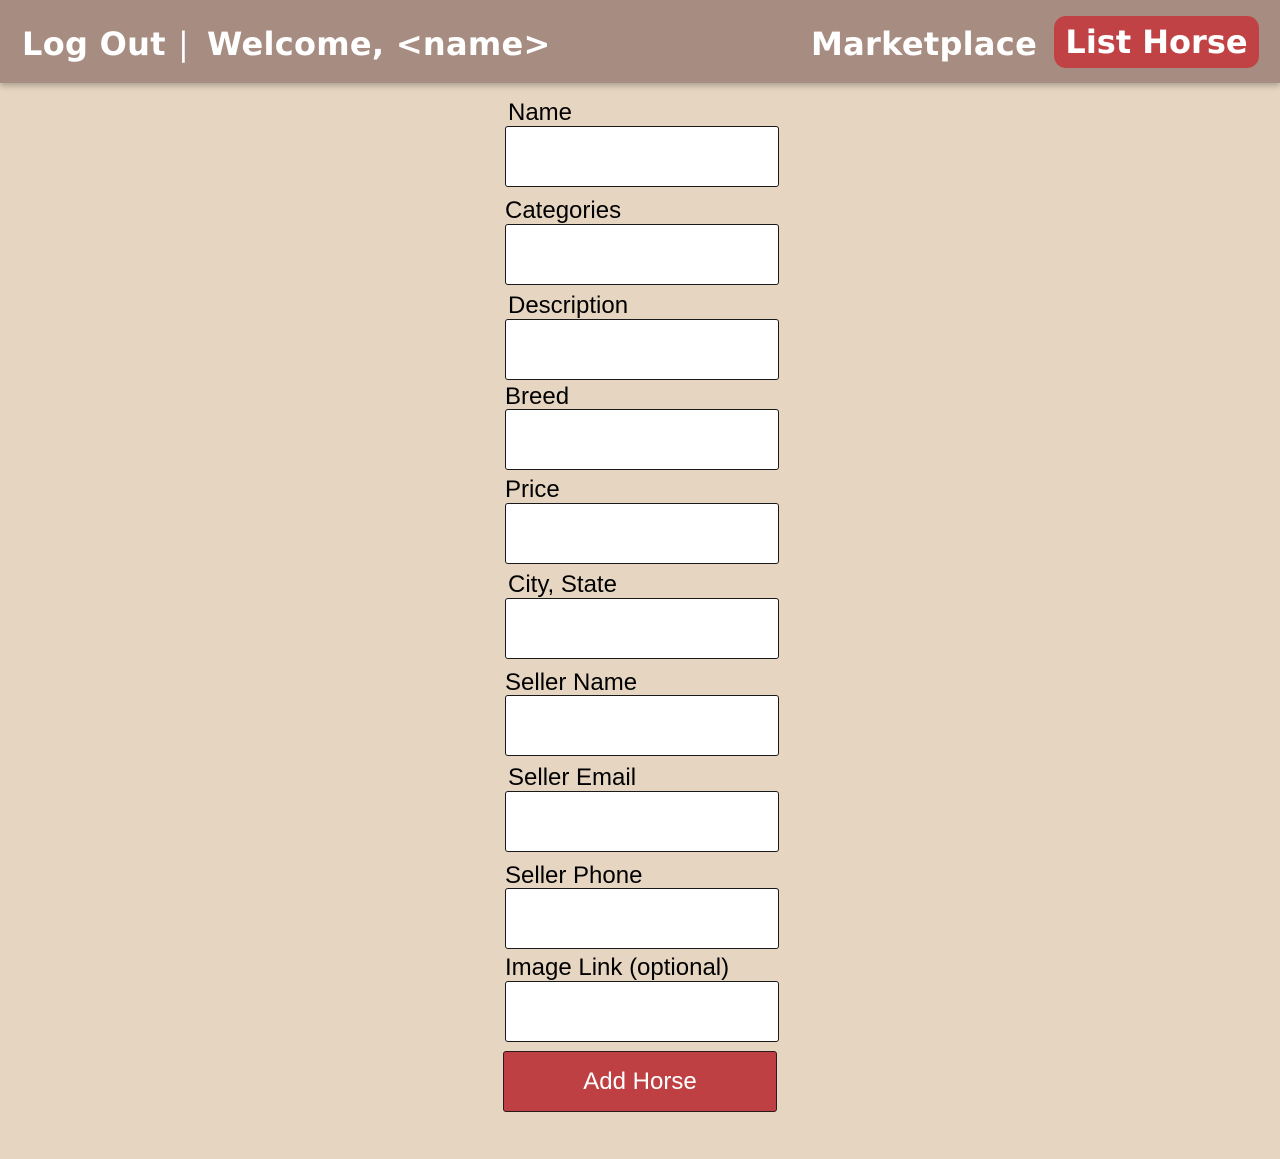 This screenshot has width=1280, height=1159. What do you see at coordinates (574, 875) in the screenshot?
I see `seller-phone-label: Seller Phone` at bounding box center [574, 875].